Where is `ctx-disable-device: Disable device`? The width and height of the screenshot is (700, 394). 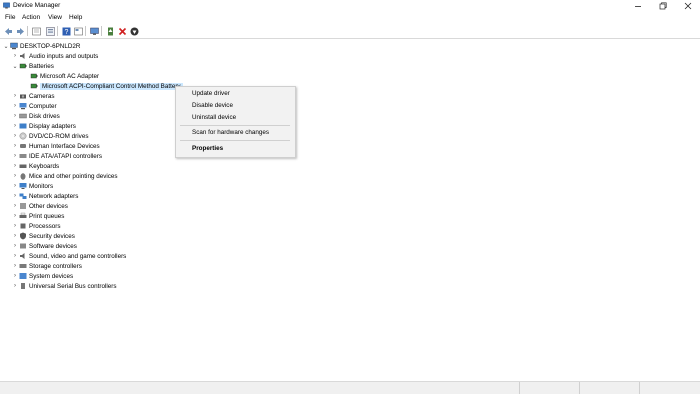 ctx-disable-device: Disable device is located at coordinates (212, 105).